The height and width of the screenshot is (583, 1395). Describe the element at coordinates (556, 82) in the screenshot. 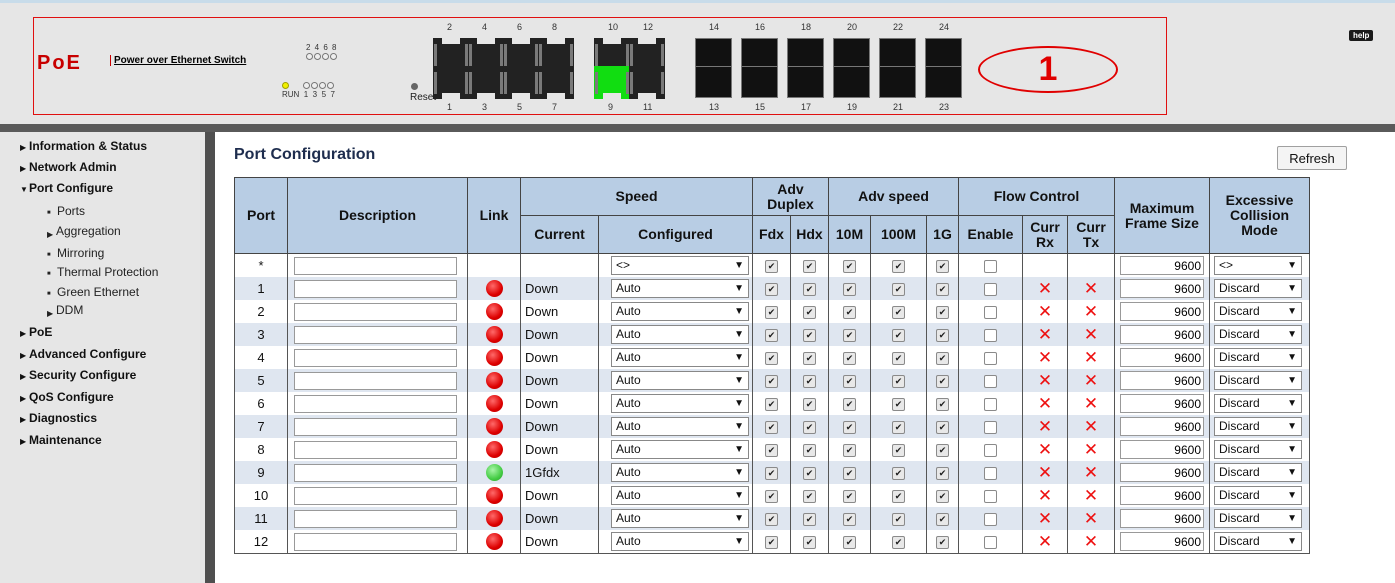

I see `port-7-jack` at that location.